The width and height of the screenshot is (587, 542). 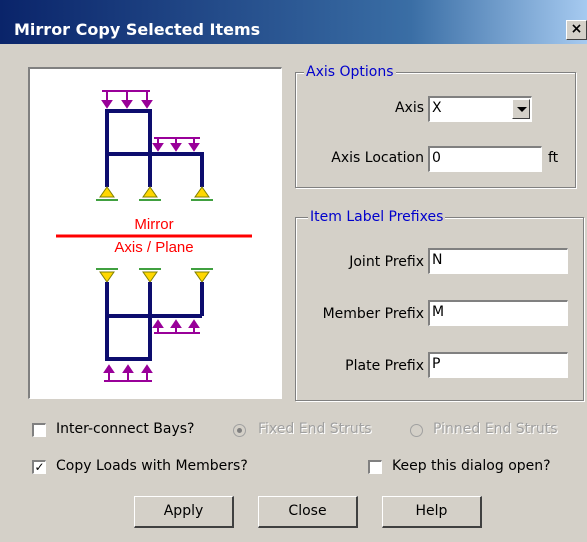 I want to click on axis-options-legend: Axis Options, so click(x=350, y=72).